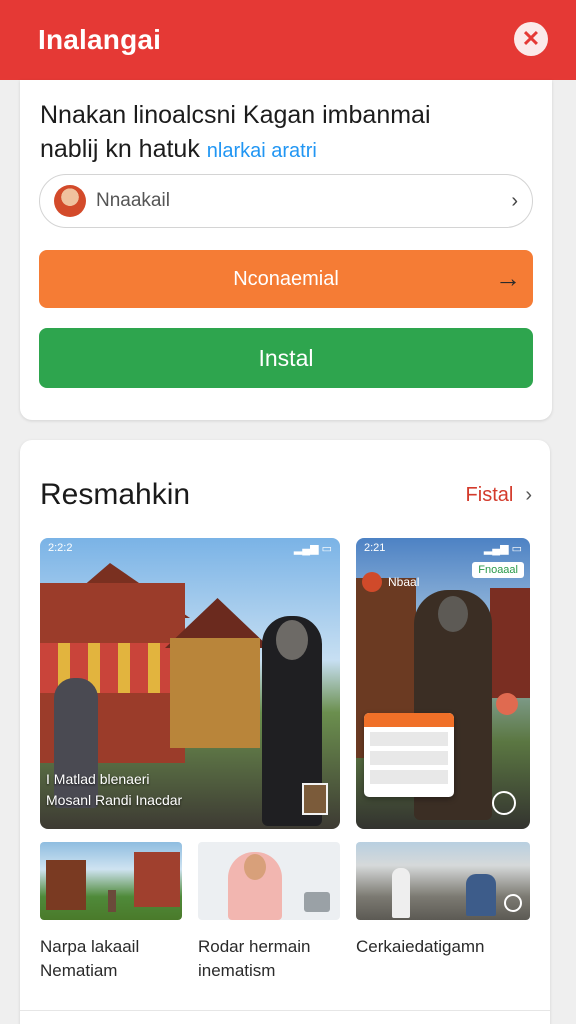 Image resolution: width=576 pixels, height=1024 pixels. I want to click on headline-line-2: nablij kn hatuk, so click(120, 149).